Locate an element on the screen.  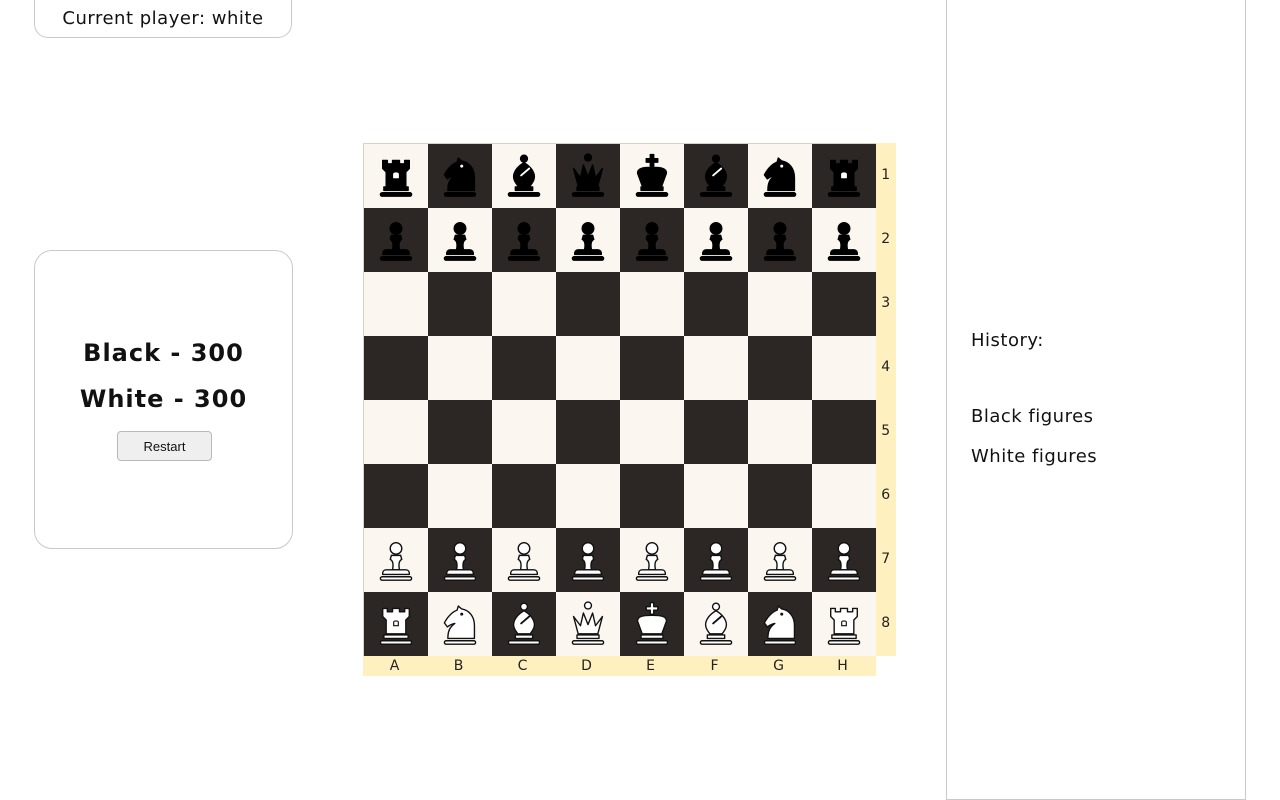
white-score: White - 300 is located at coordinates (163, 399).